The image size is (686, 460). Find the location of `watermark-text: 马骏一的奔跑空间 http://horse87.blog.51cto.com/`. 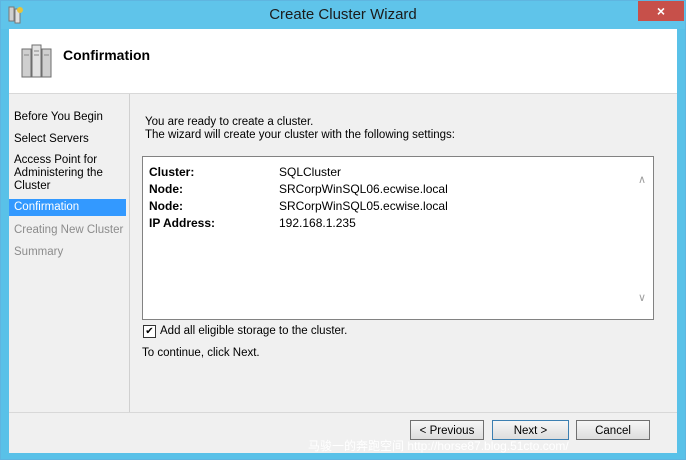

watermark-text: 马骏一的奔跑空间 http://horse87.blog.51cto.com/ is located at coordinates (438, 446).